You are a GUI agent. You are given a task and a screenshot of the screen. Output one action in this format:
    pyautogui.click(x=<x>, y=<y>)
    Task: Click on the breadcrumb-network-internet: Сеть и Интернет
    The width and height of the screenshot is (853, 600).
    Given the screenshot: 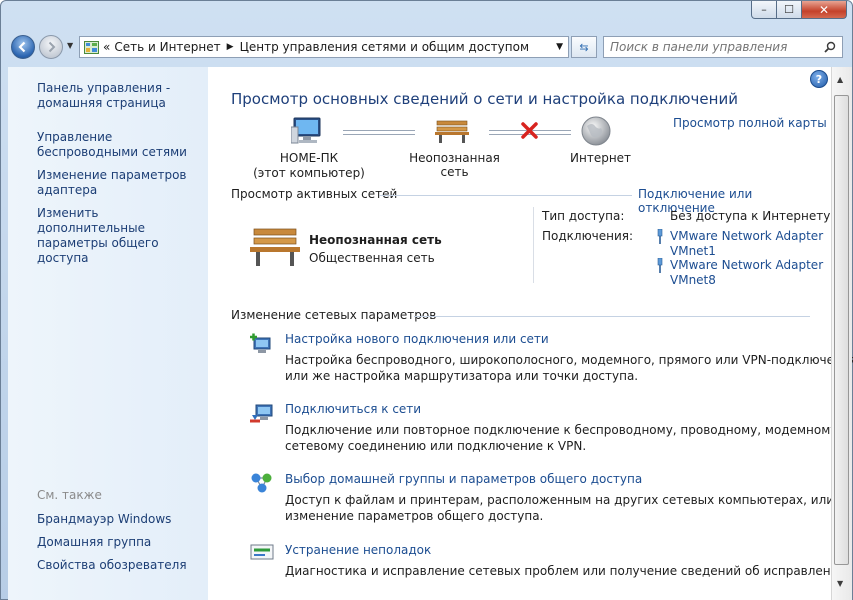 What is the action you would take?
    pyautogui.click(x=167, y=47)
    